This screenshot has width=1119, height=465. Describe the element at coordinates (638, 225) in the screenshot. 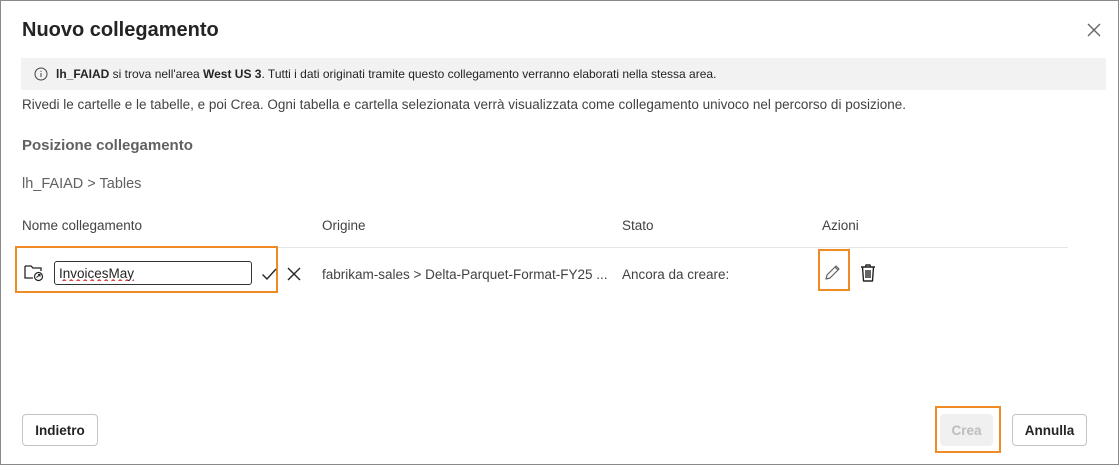

I see `column-header-status: Stato` at that location.